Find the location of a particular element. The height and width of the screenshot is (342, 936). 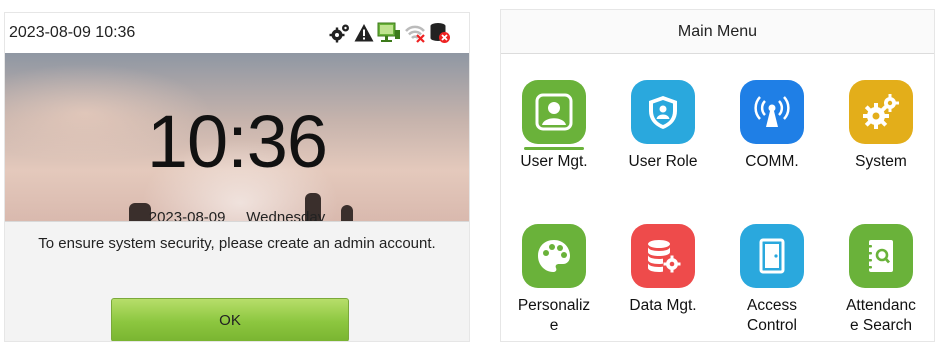

database-gear-icon is located at coordinates (663, 256).